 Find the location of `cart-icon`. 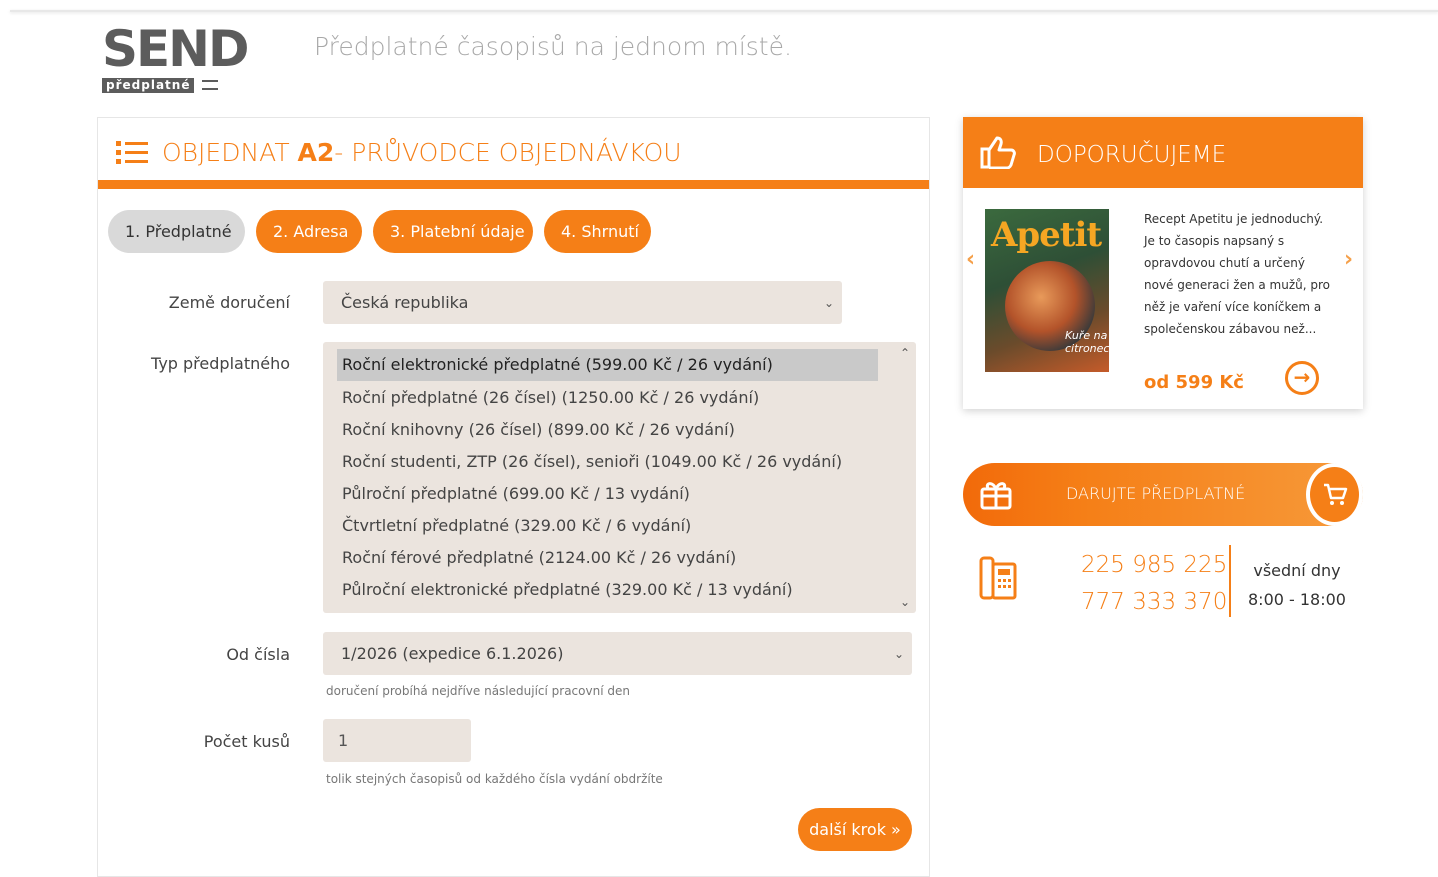

cart-icon is located at coordinates (1336, 494).